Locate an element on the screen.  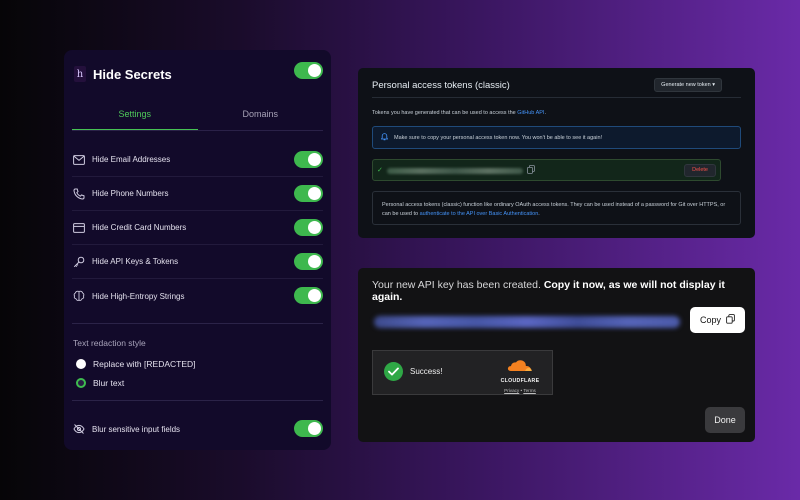
bell-icon is located at coordinates (384, 137).